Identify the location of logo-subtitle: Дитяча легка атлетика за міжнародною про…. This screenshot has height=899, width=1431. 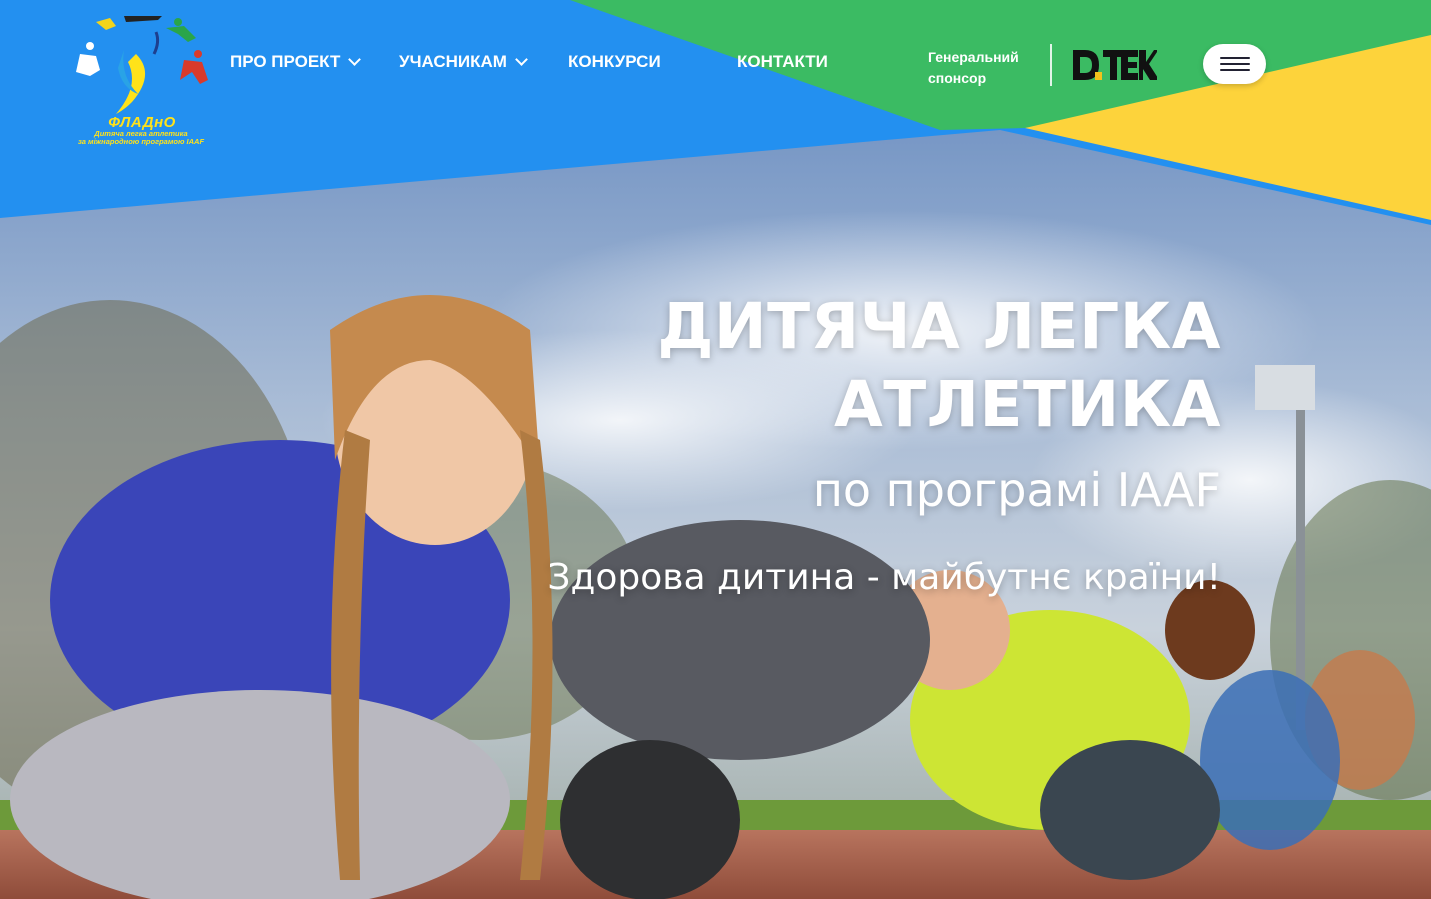
(141, 138).